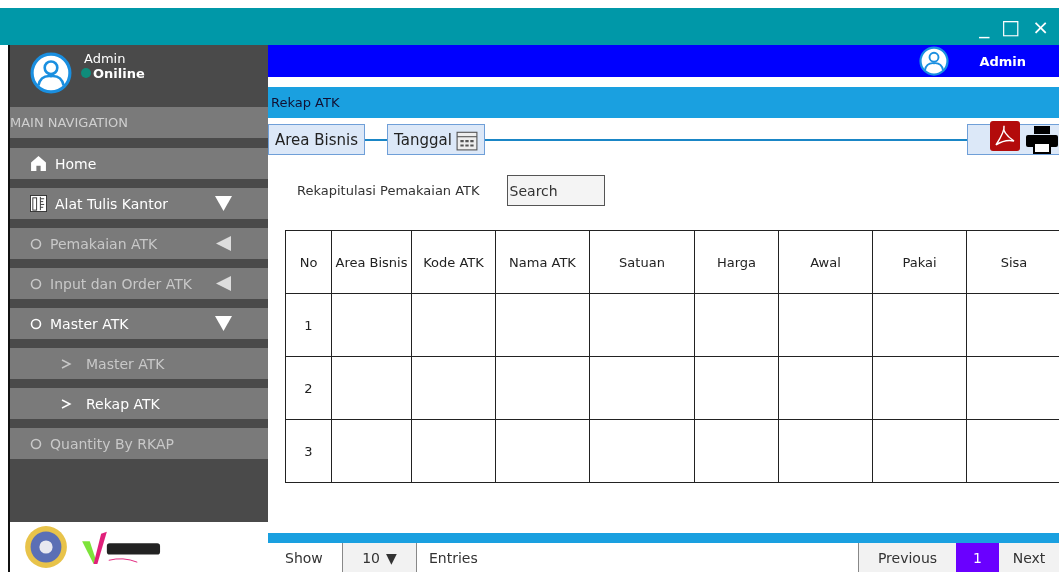 Image resolution: width=1059 pixels, height=572 pixels. I want to click on next-button: Next, so click(1029, 557).